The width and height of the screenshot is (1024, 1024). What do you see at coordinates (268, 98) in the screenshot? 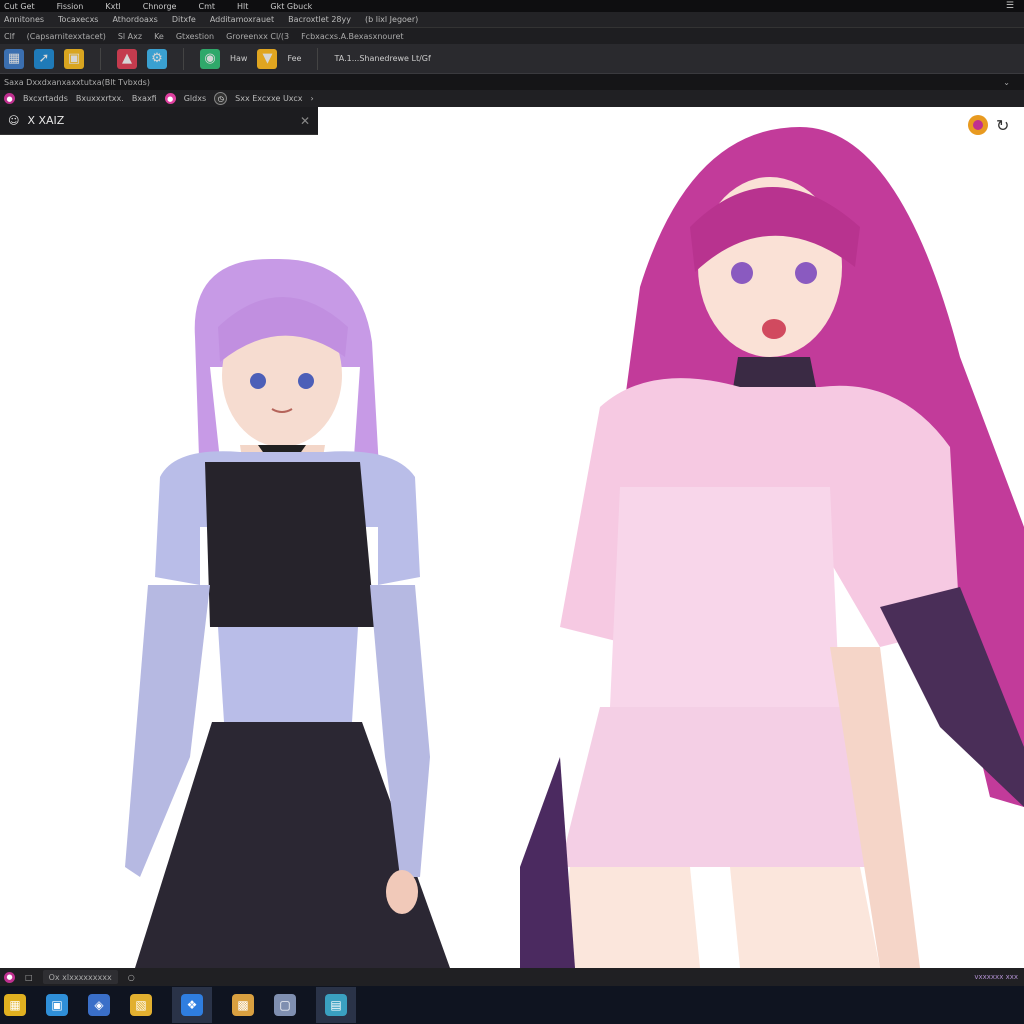
I see `tab-item: Sxx Excxxe Uxcx` at bounding box center [268, 98].